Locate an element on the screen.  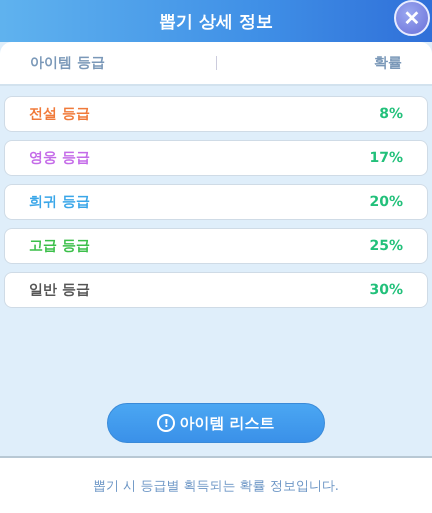
info-icon: ! is located at coordinates (166, 423).